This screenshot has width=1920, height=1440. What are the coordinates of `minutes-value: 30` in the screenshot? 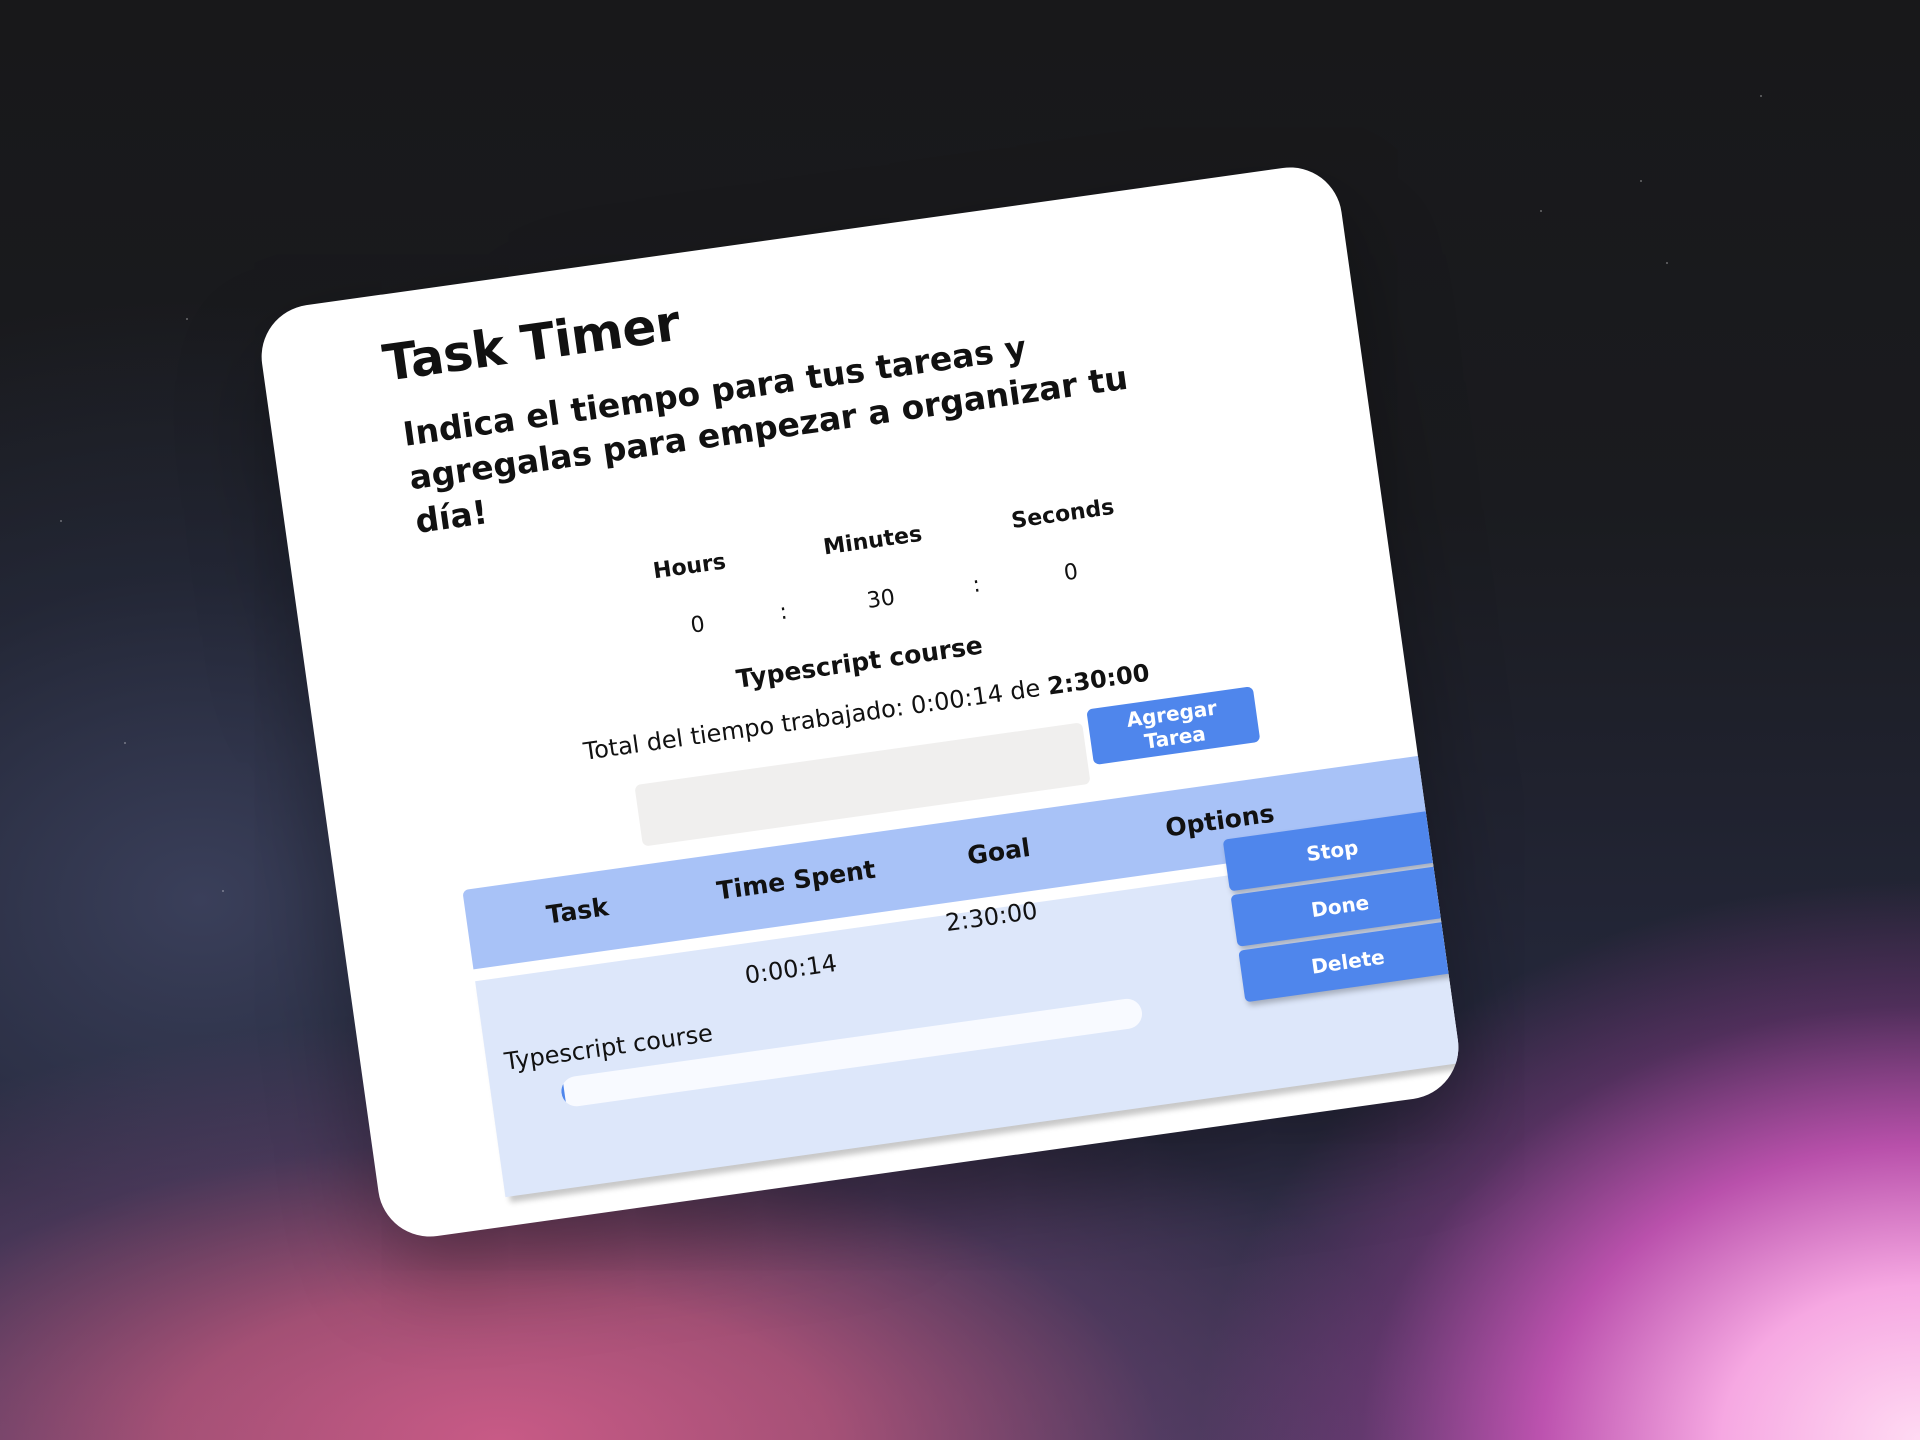 It's located at (881, 599).